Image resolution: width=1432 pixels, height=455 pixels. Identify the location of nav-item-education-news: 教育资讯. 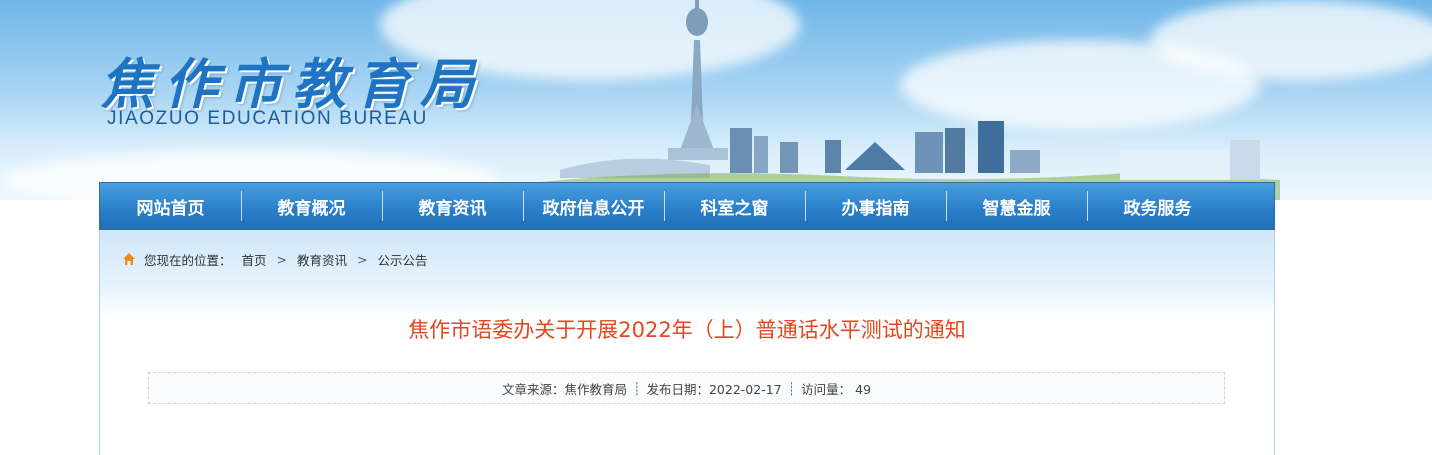
(452, 206).